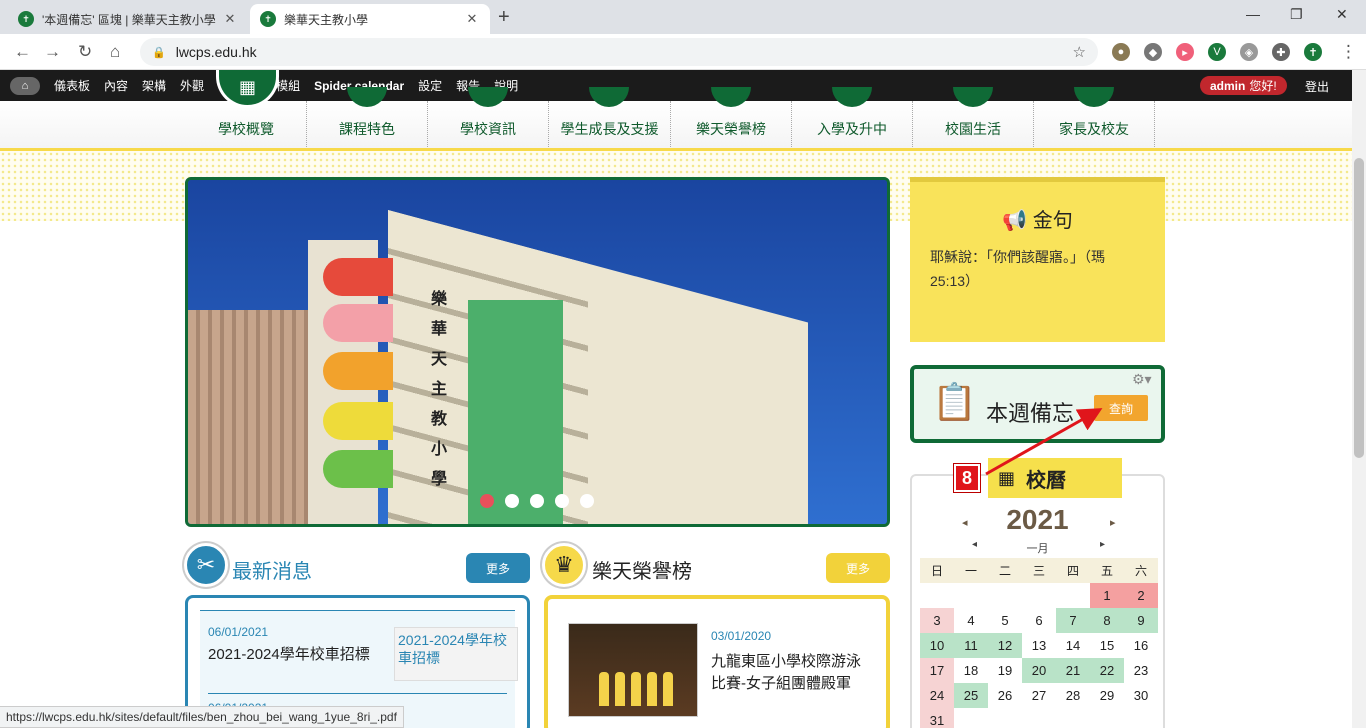  Describe the element at coordinates (1249, 52) in the screenshot. I see `extension-mask-icon: ◈` at that location.